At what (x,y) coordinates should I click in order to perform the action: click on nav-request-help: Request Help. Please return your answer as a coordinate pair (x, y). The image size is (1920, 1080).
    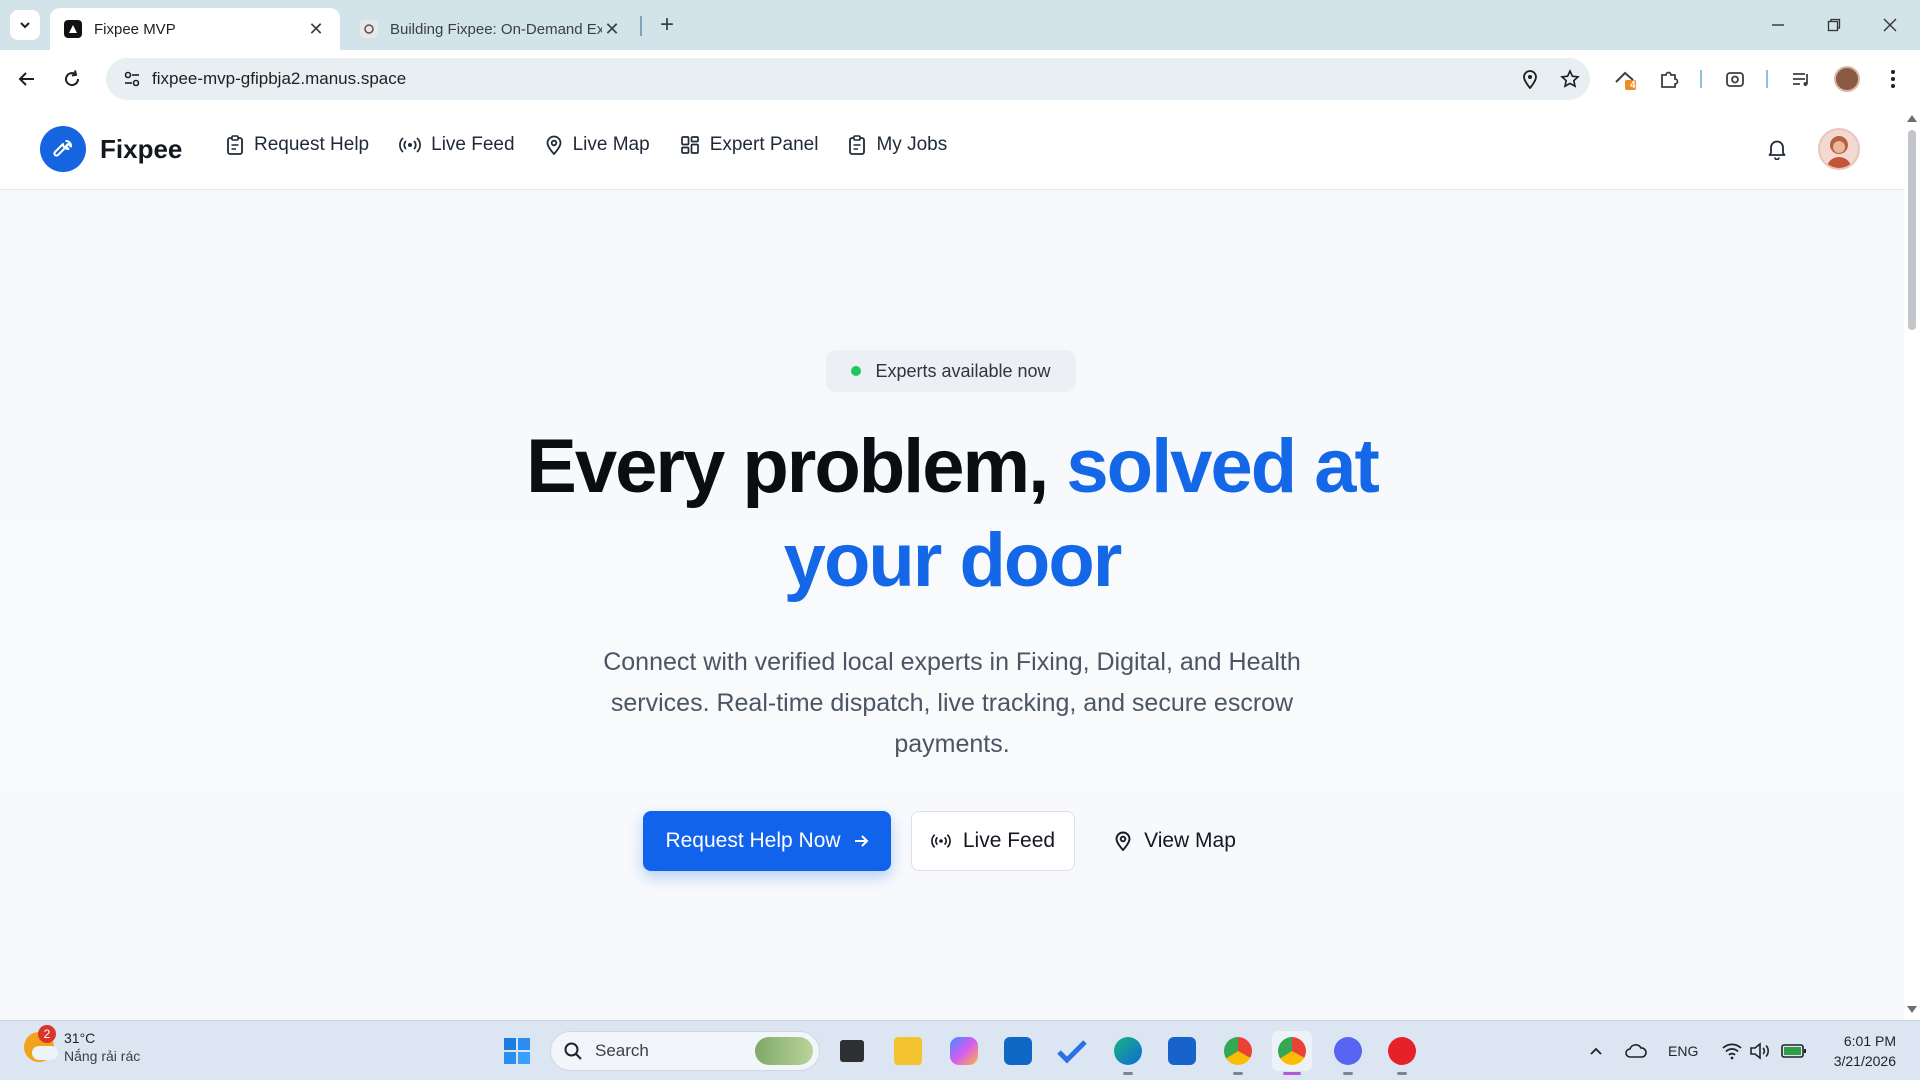
    Looking at the image, I should click on (297, 145).